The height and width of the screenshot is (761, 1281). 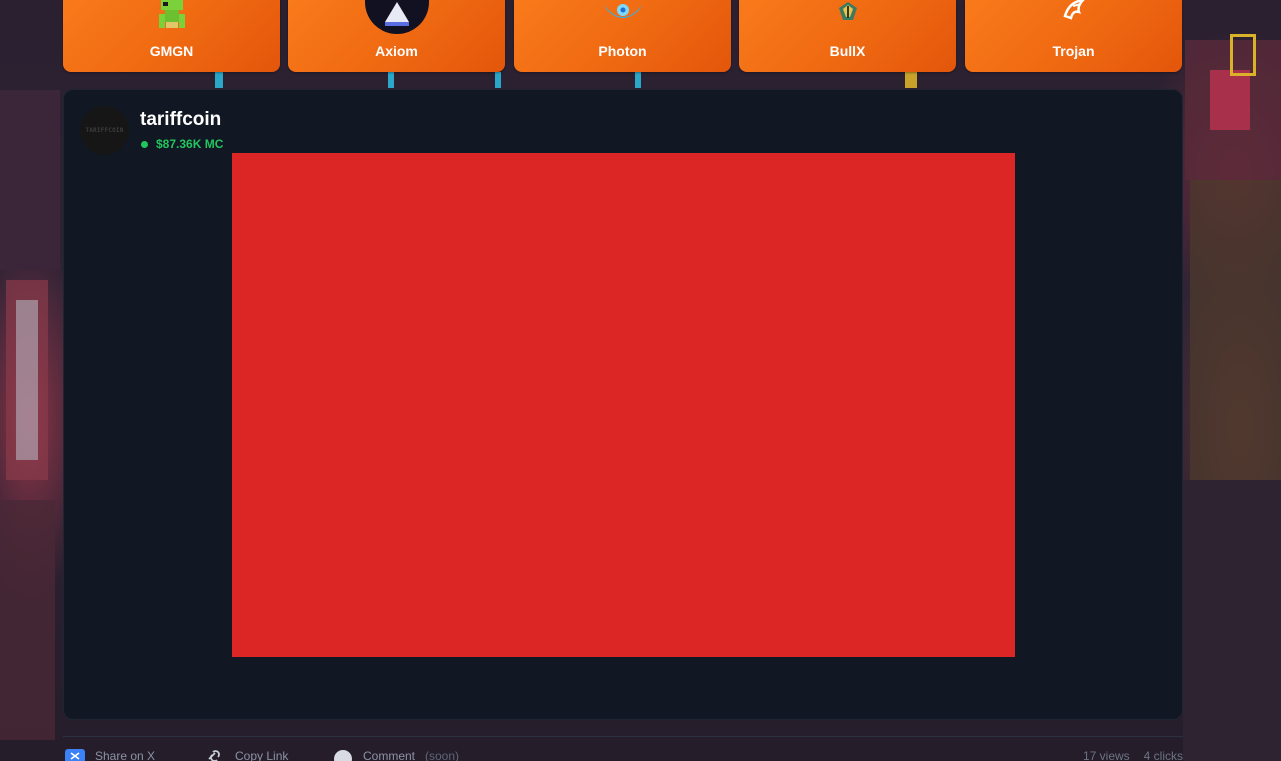 I want to click on launcher-label: Trojan, so click(x=1073, y=51).